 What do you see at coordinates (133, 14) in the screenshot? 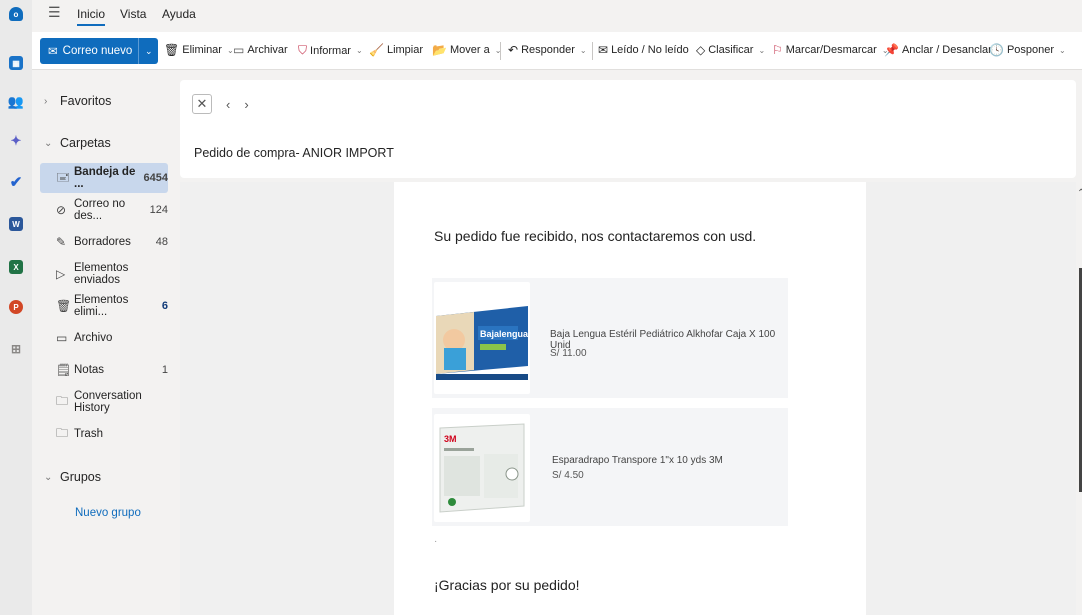
I see `tab-vista: Vista` at bounding box center [133, 14].